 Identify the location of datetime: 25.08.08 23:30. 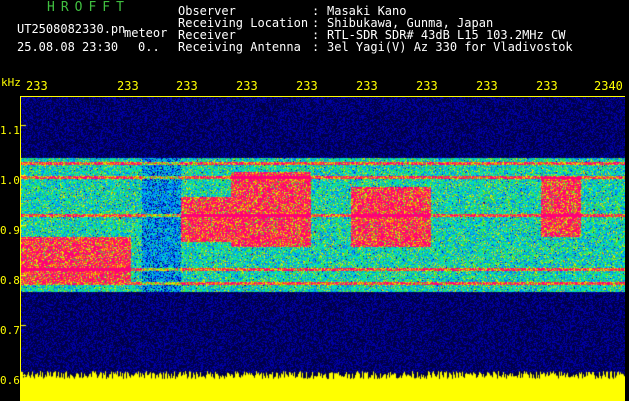
(68, 47).